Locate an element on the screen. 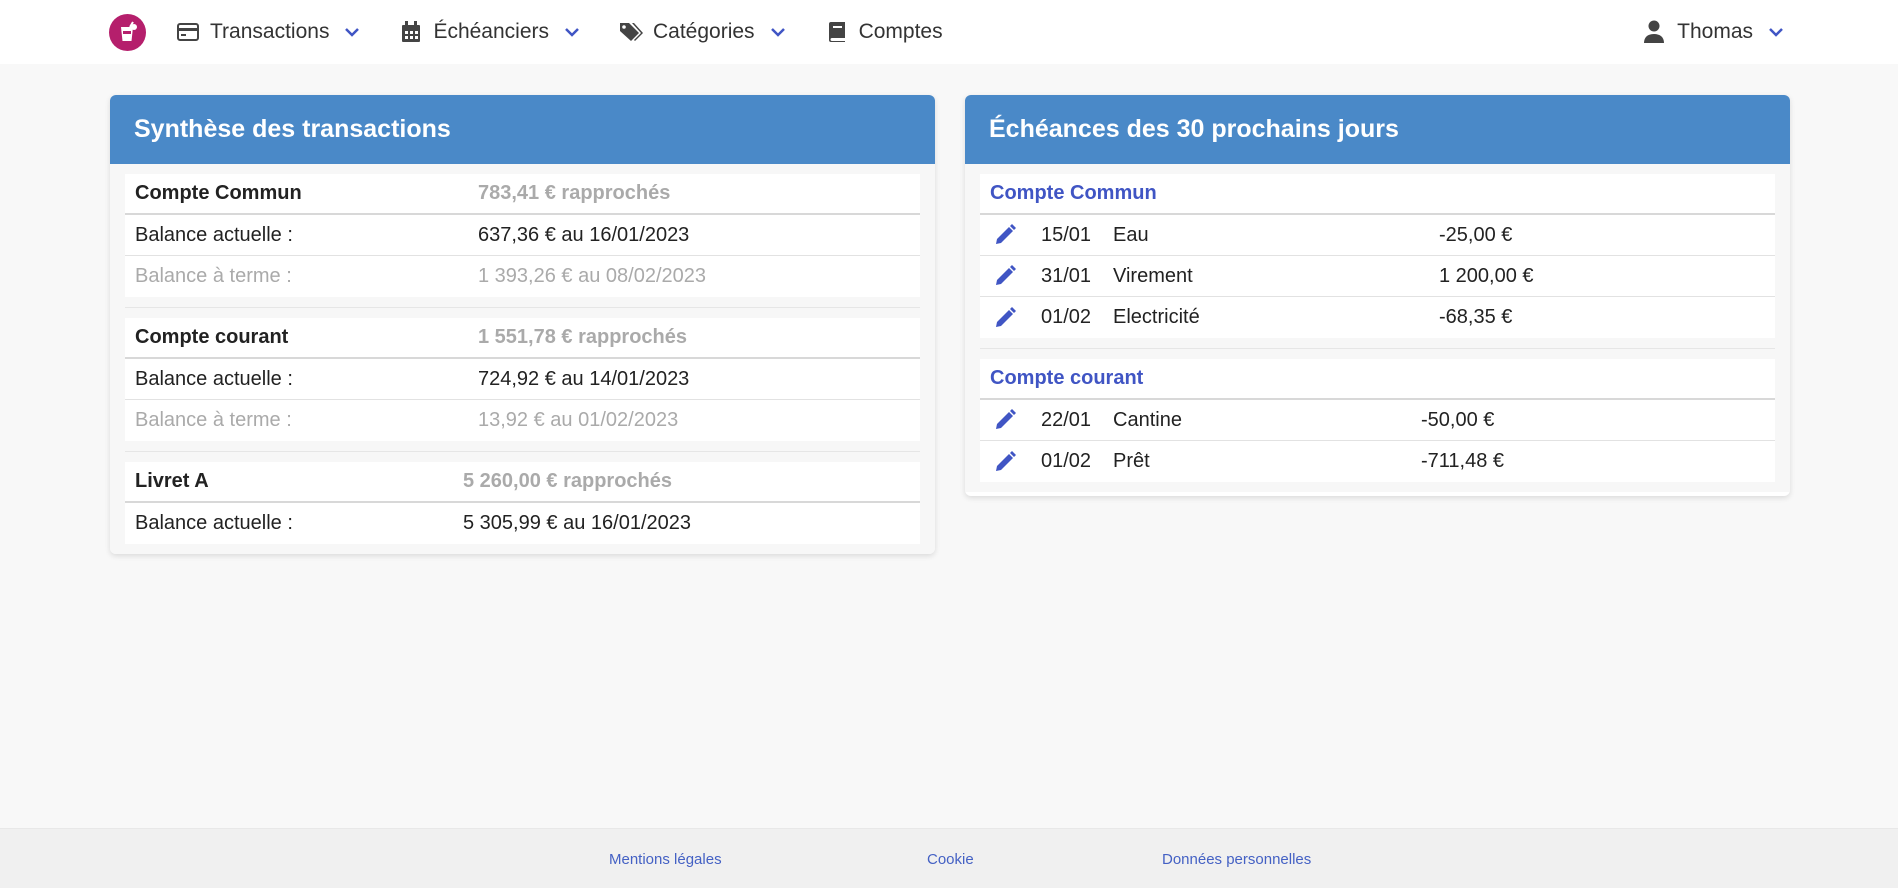  schedule-amount: -68,35 € is located at coordinates (1476, 317).